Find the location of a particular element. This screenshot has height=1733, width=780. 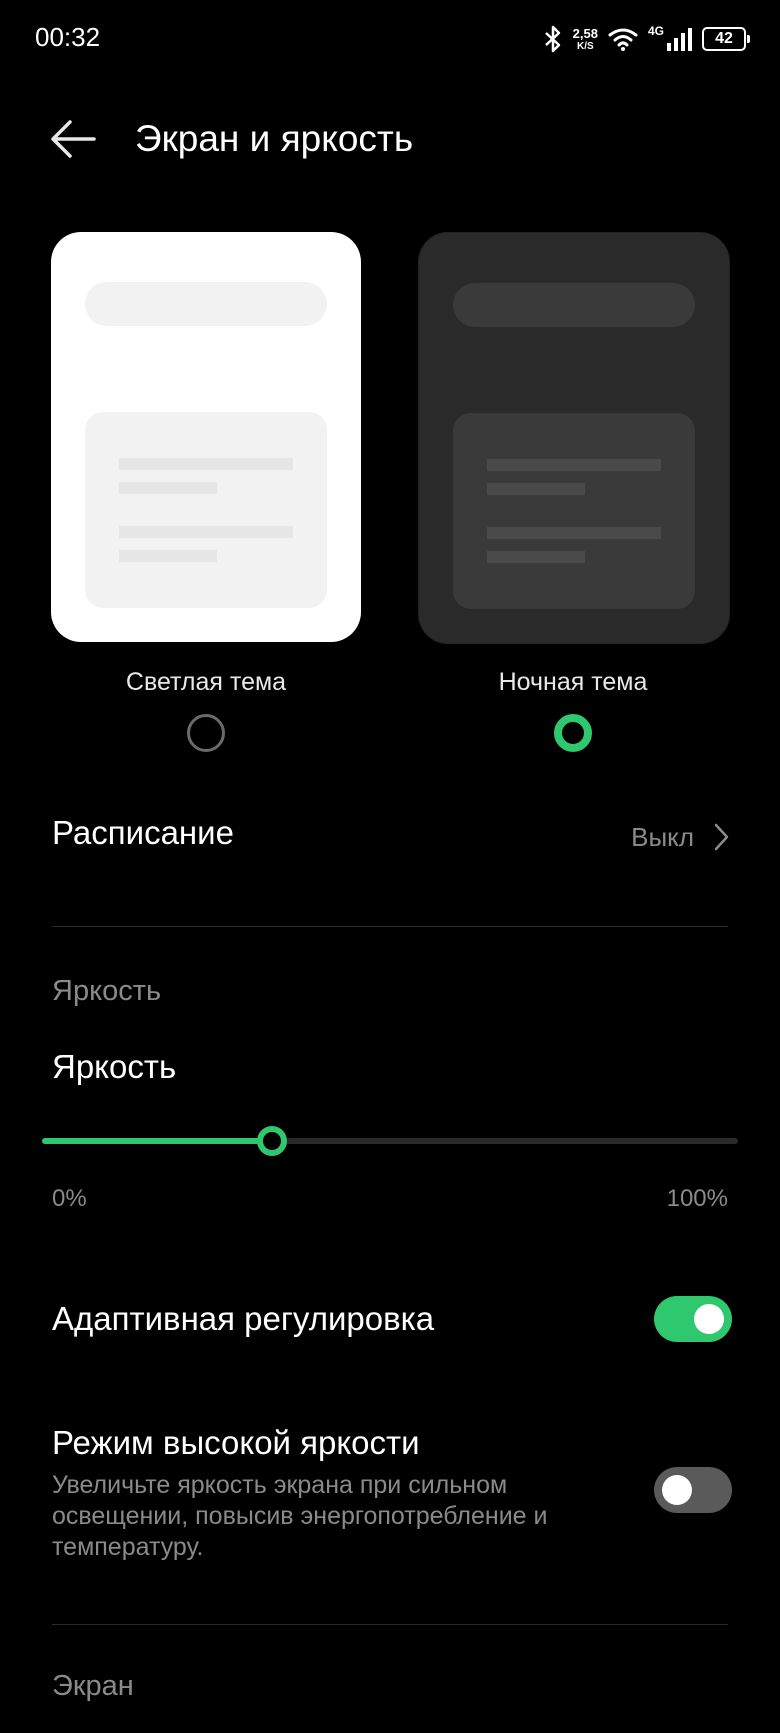

screen-section-header: Экран is located at coordinates (93, 1686).